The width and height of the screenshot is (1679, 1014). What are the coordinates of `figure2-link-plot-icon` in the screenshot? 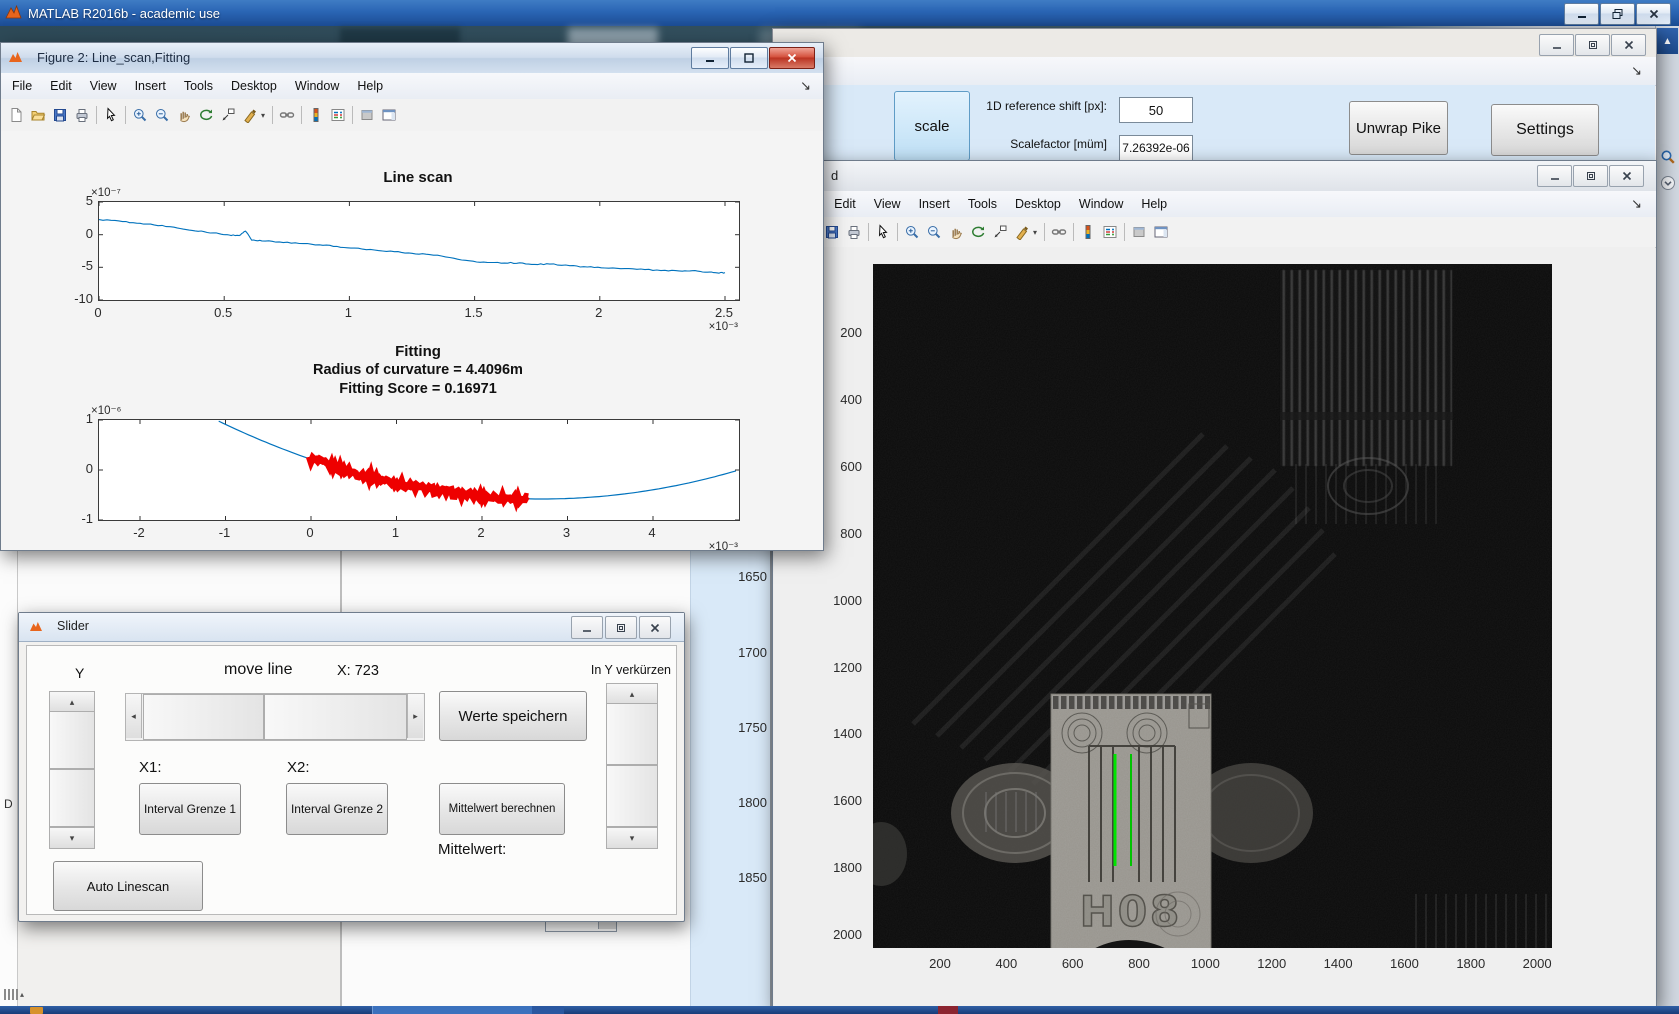 It's located at (287, 115).